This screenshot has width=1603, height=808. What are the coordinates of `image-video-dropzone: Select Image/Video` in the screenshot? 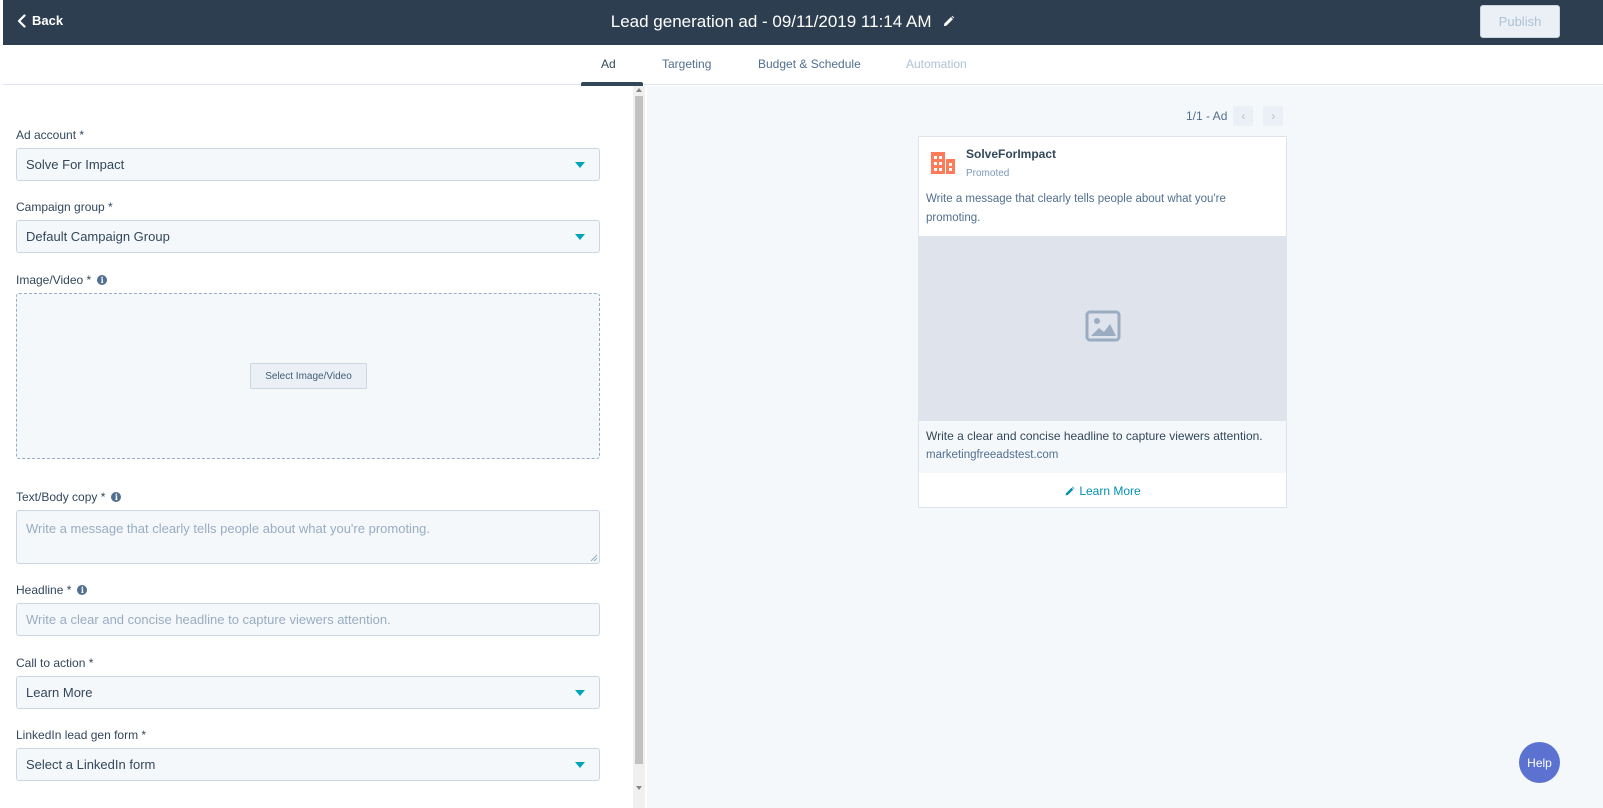 It's located at (308, 376).